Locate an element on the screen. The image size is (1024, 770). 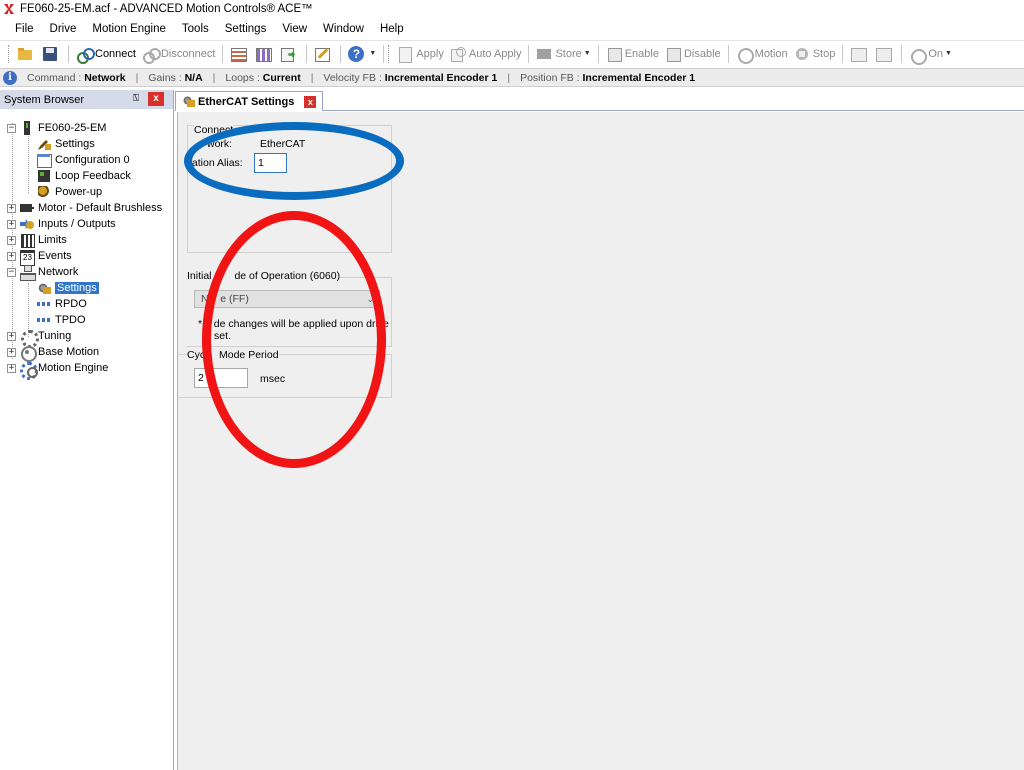
tree-node-limits: Limits is located at coordinates (43, 240).